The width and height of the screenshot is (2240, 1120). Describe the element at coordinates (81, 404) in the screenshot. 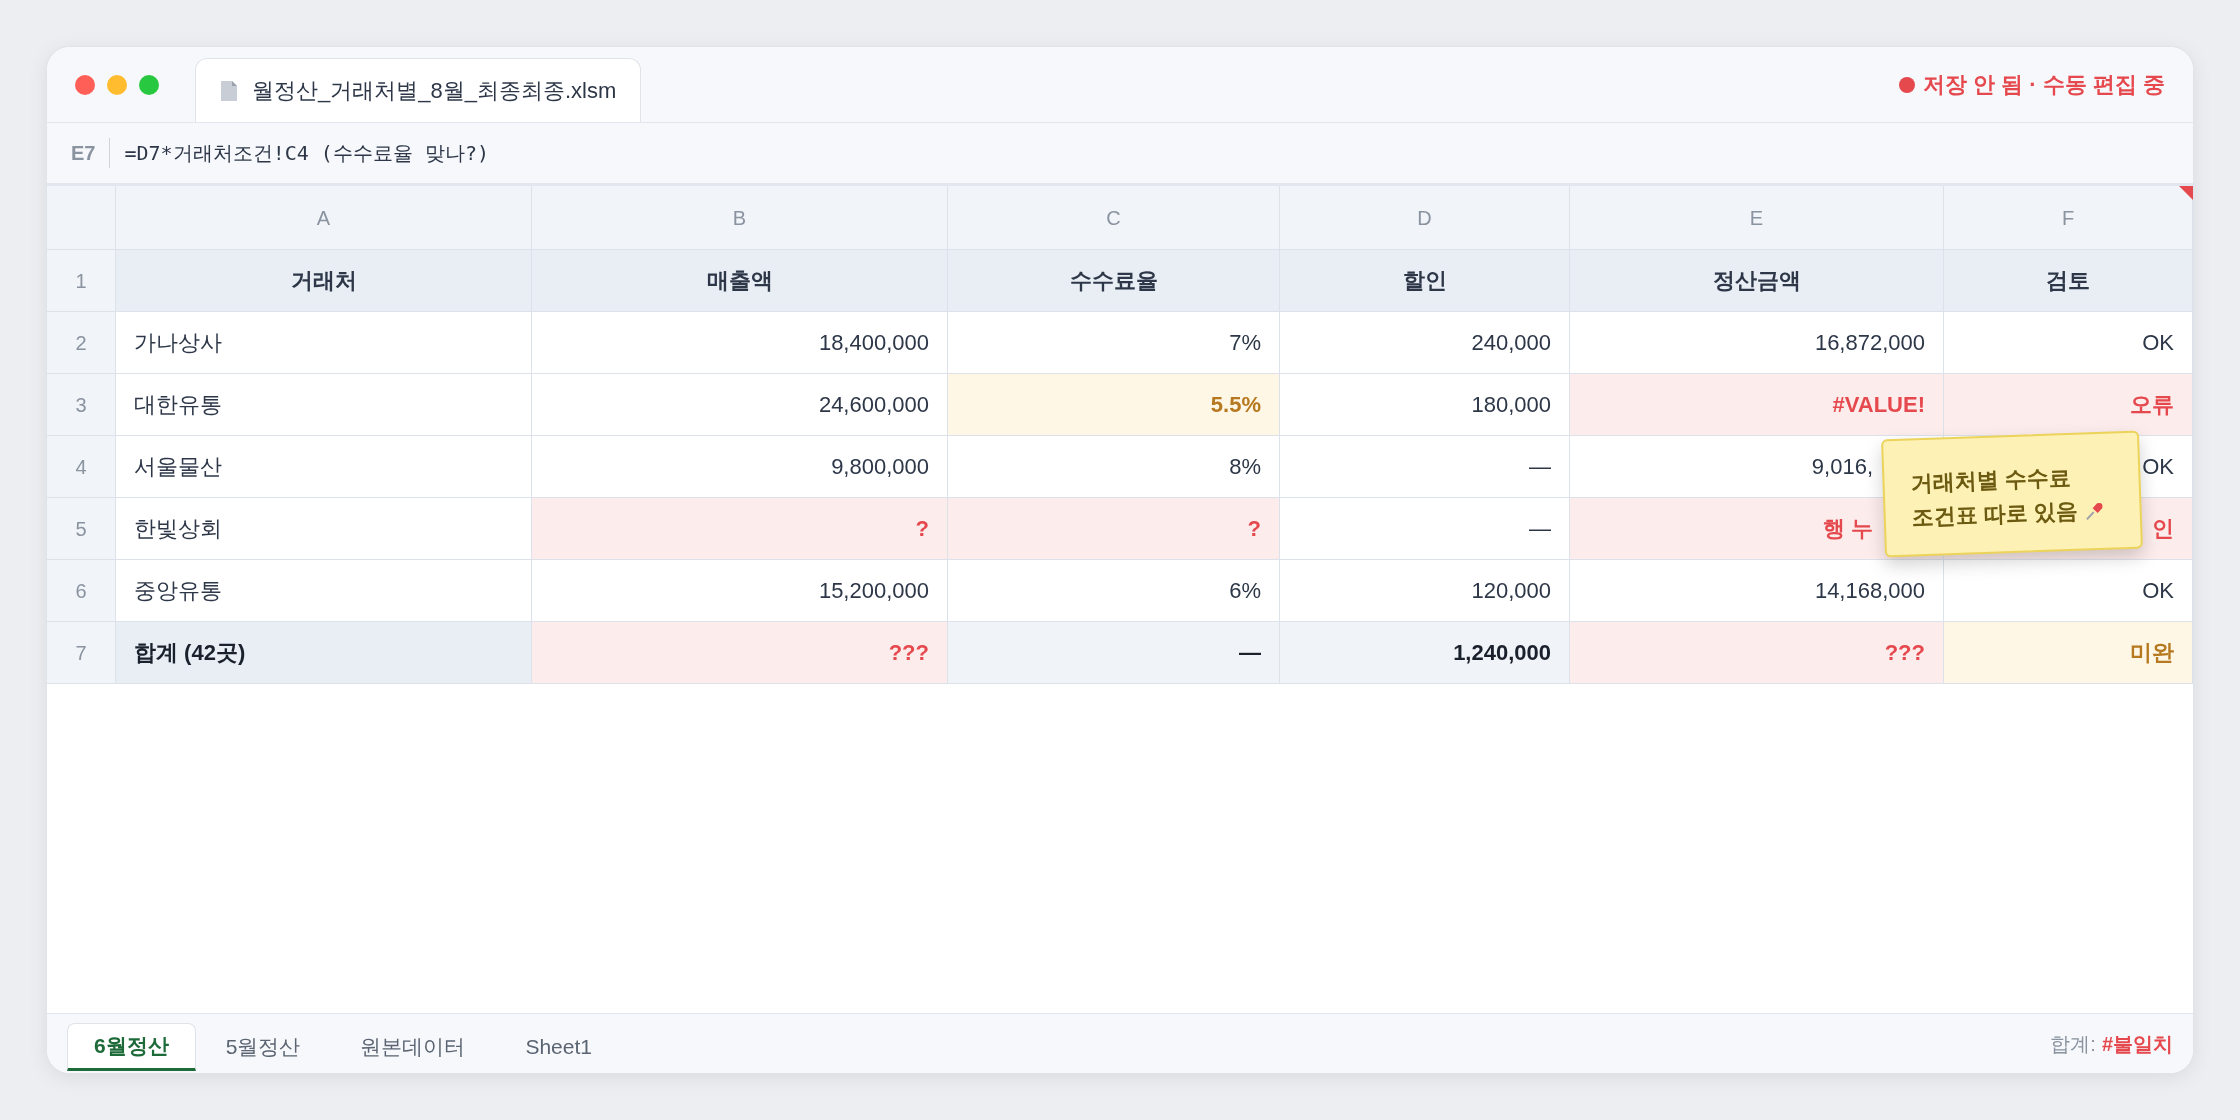

I see `row-number: 3` at that location.